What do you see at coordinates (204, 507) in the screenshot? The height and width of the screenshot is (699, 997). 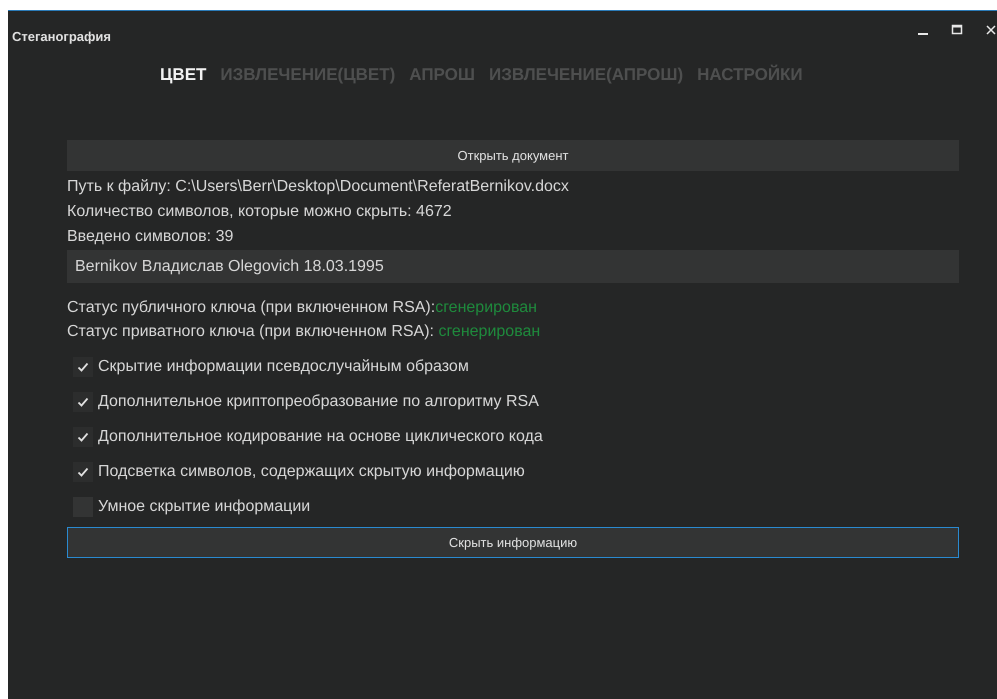 I see `option-label: Умное скрытие информации` at bounding box center [204, 507].